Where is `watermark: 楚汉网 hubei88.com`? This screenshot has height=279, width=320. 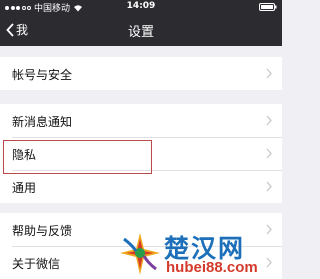 watermark: 楚汉网 hubei88.com is located at coordinates (199, 254).